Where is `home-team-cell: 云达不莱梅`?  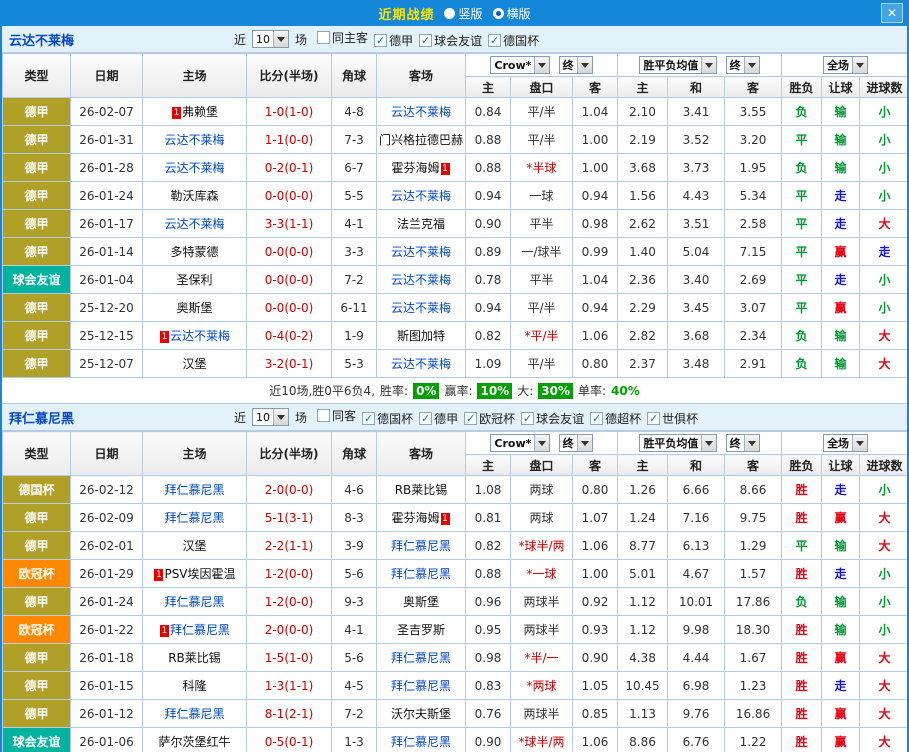 home-team-cell: 云达不莱梅 is located at coordinates (194, 223).